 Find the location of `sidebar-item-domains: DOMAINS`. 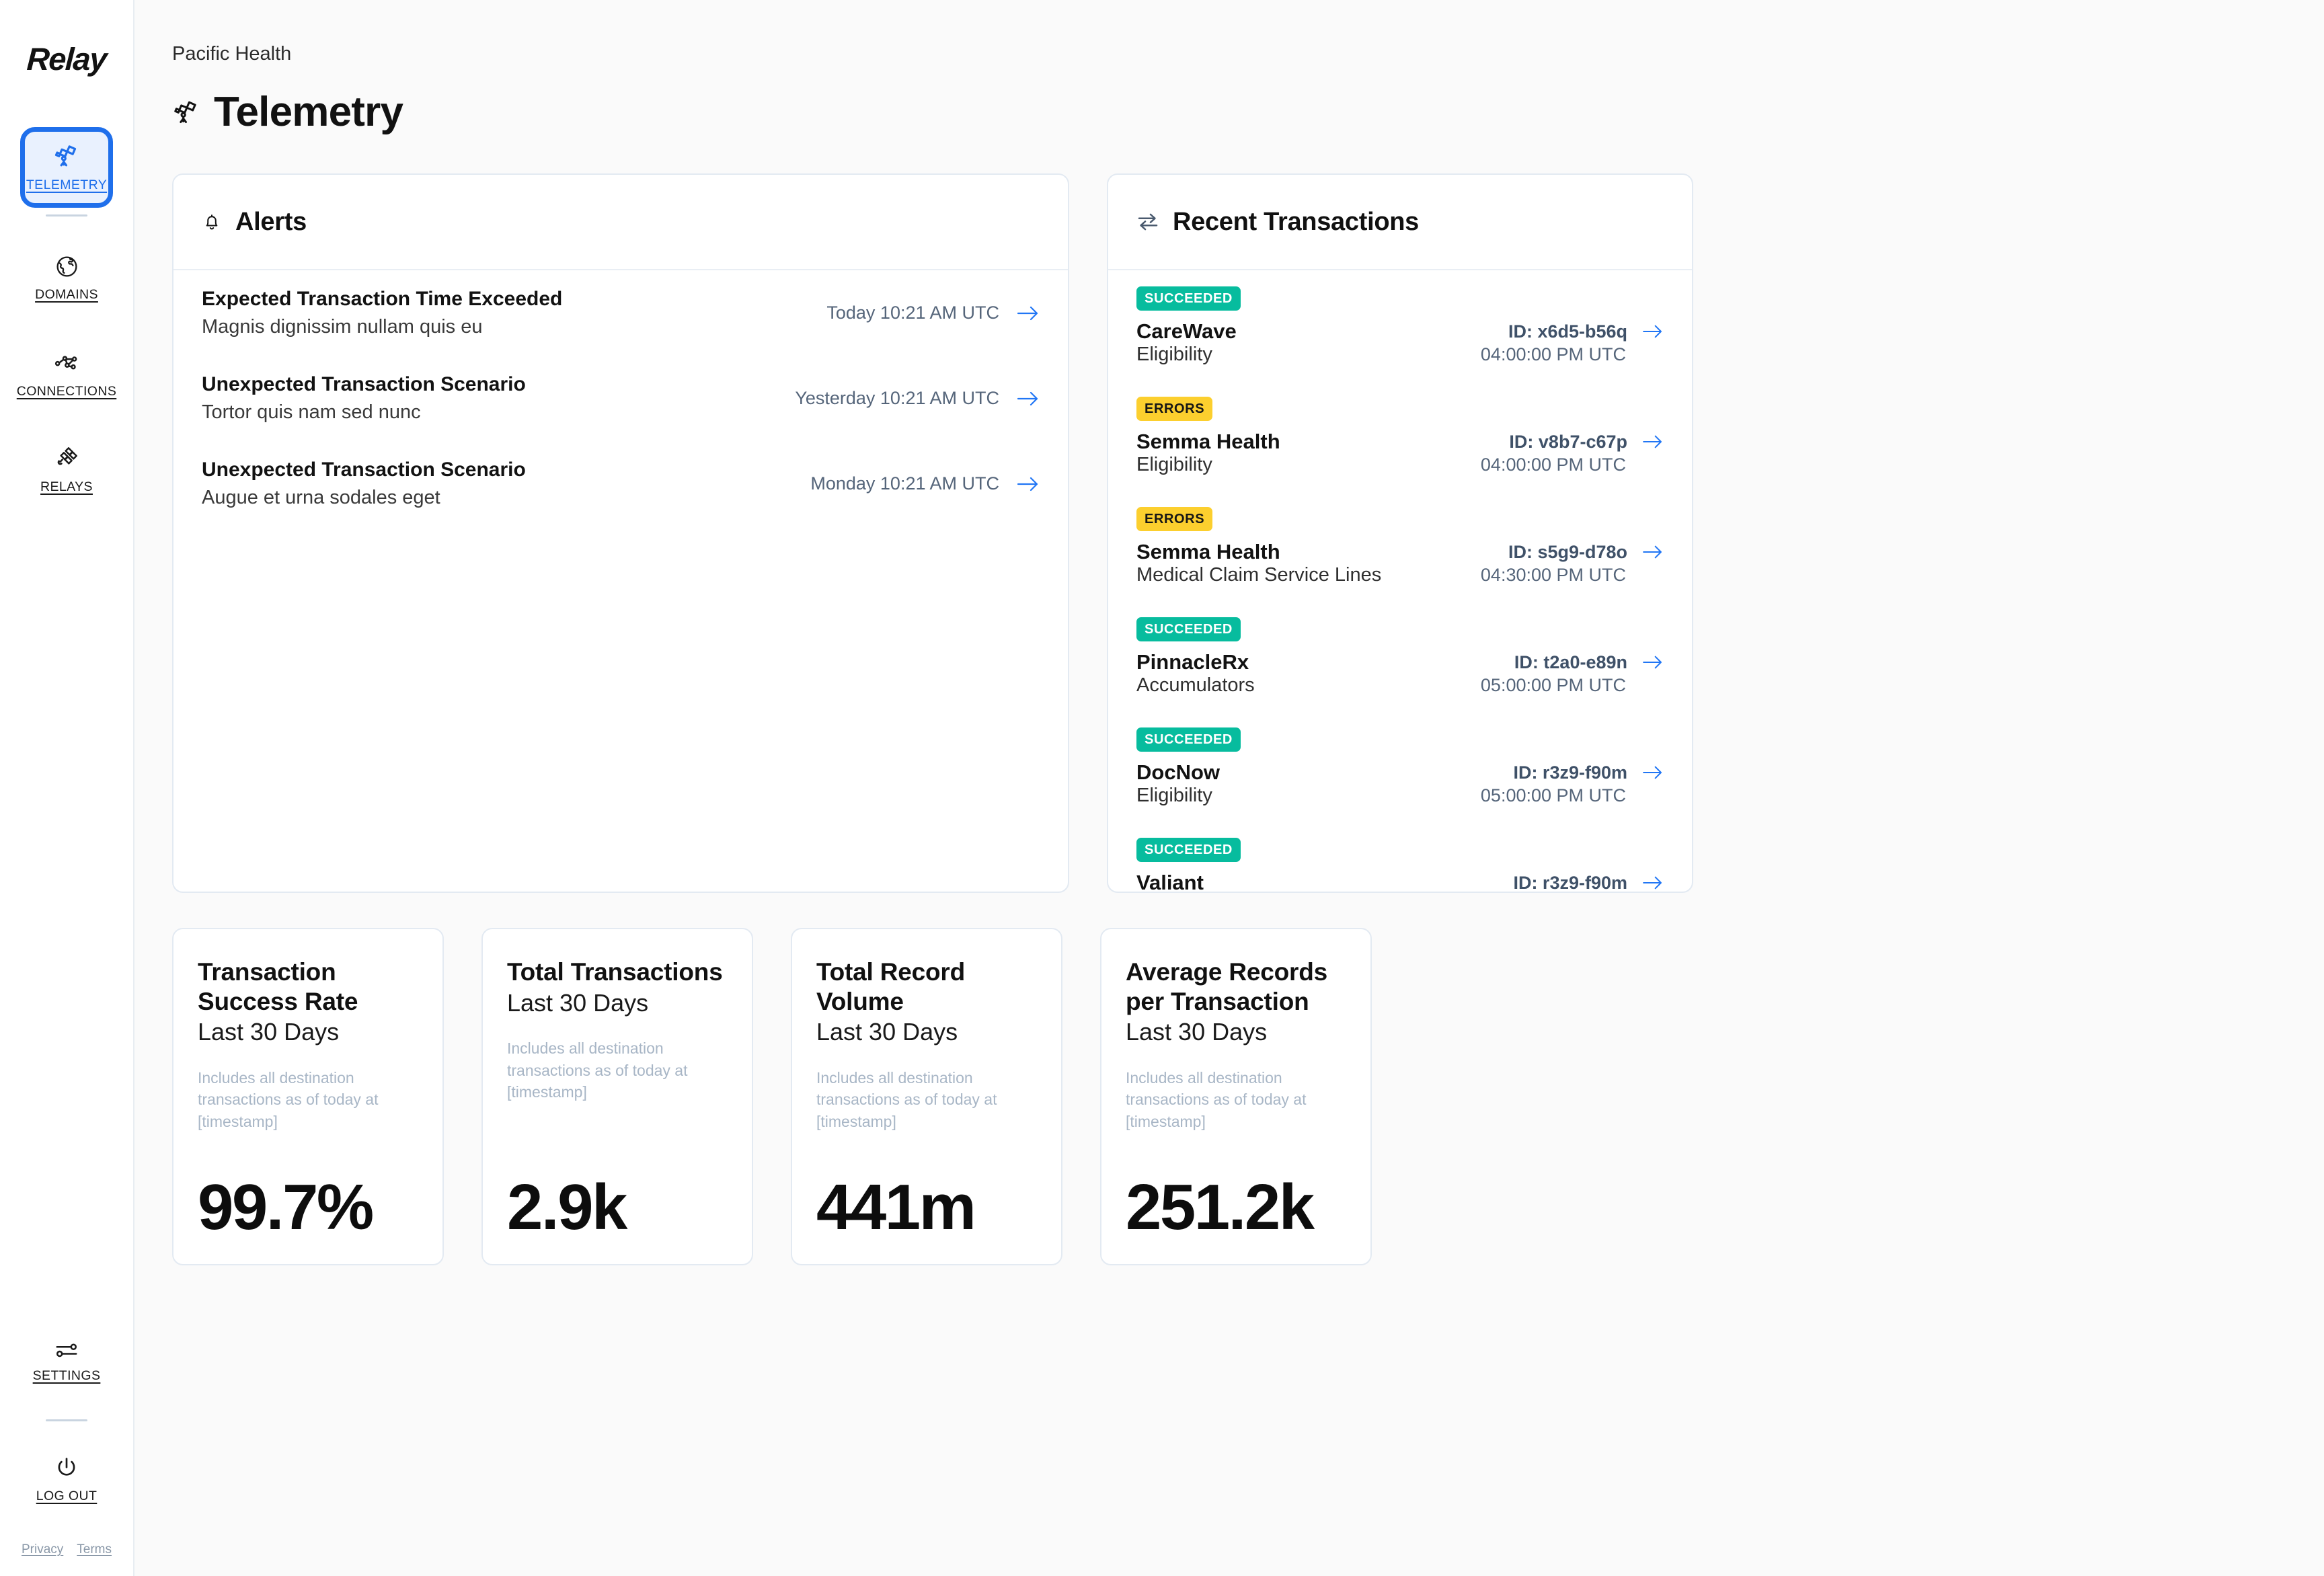

sidebar-item-domains: DOMAINS is located at coordinates (66, 278).